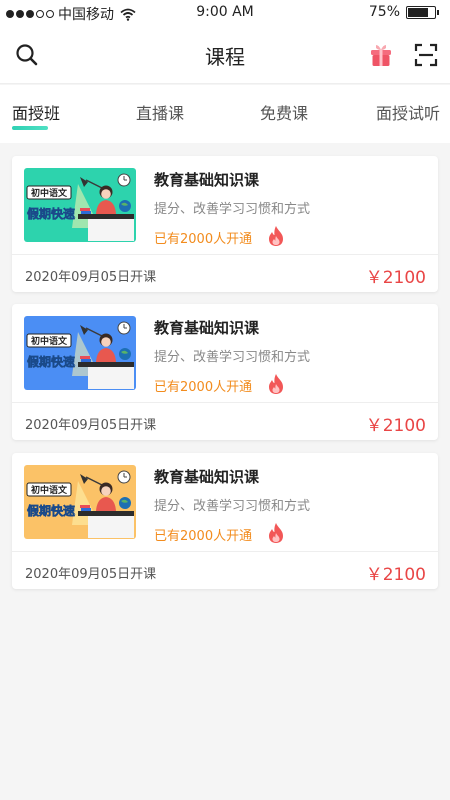  I want to click on status-right: 75%, so click(403, 12).